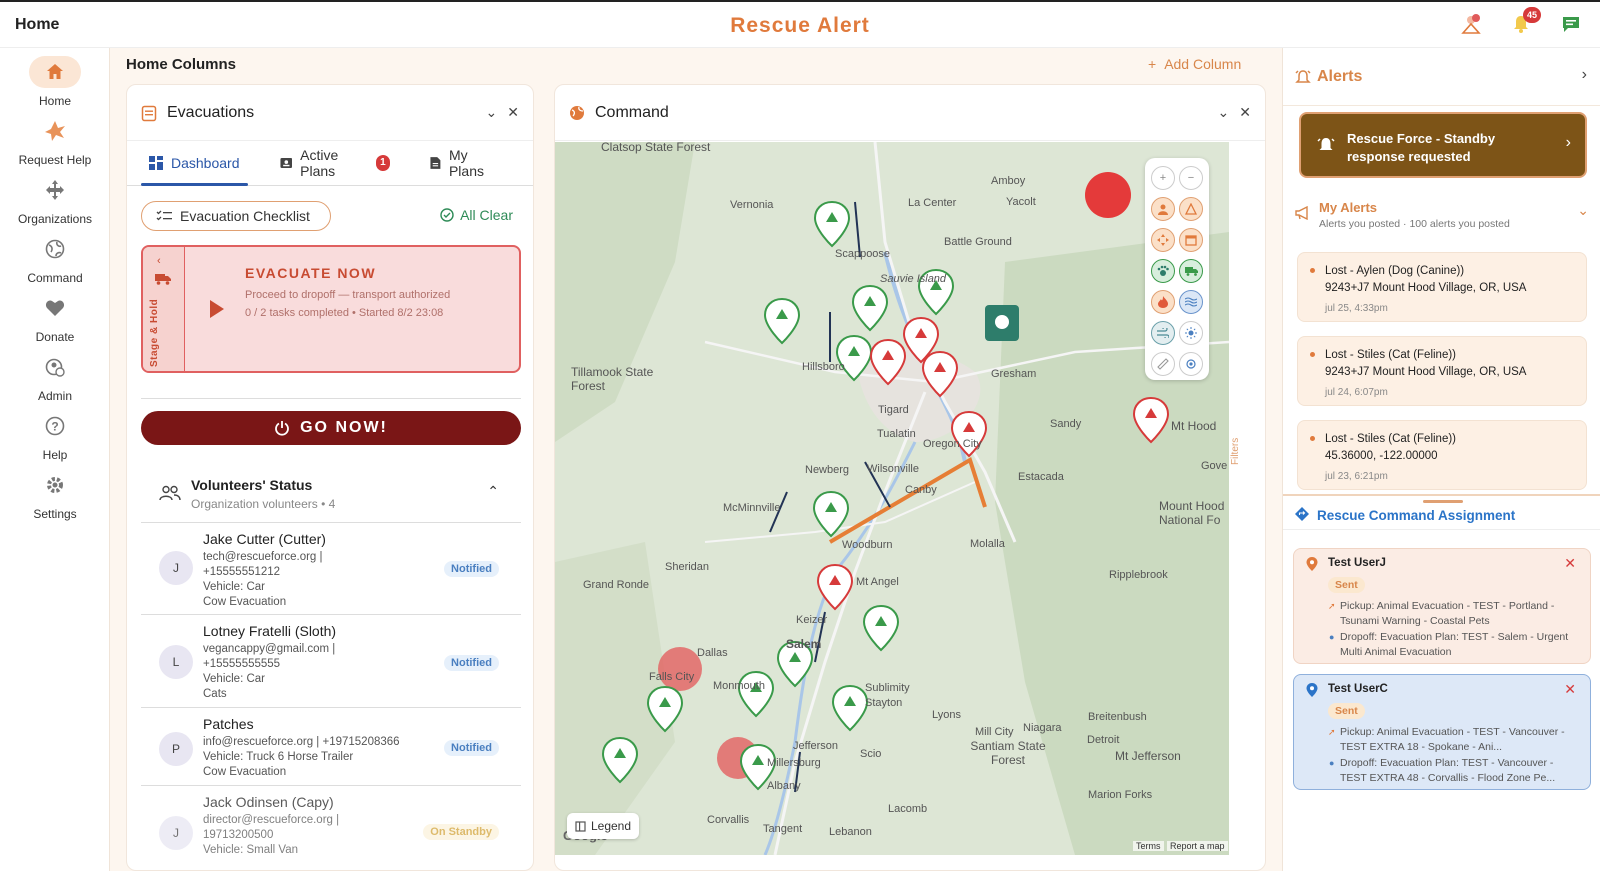 The image size is (1600, 871). I want to click on organization-layer-icon, so click(1163, 240).